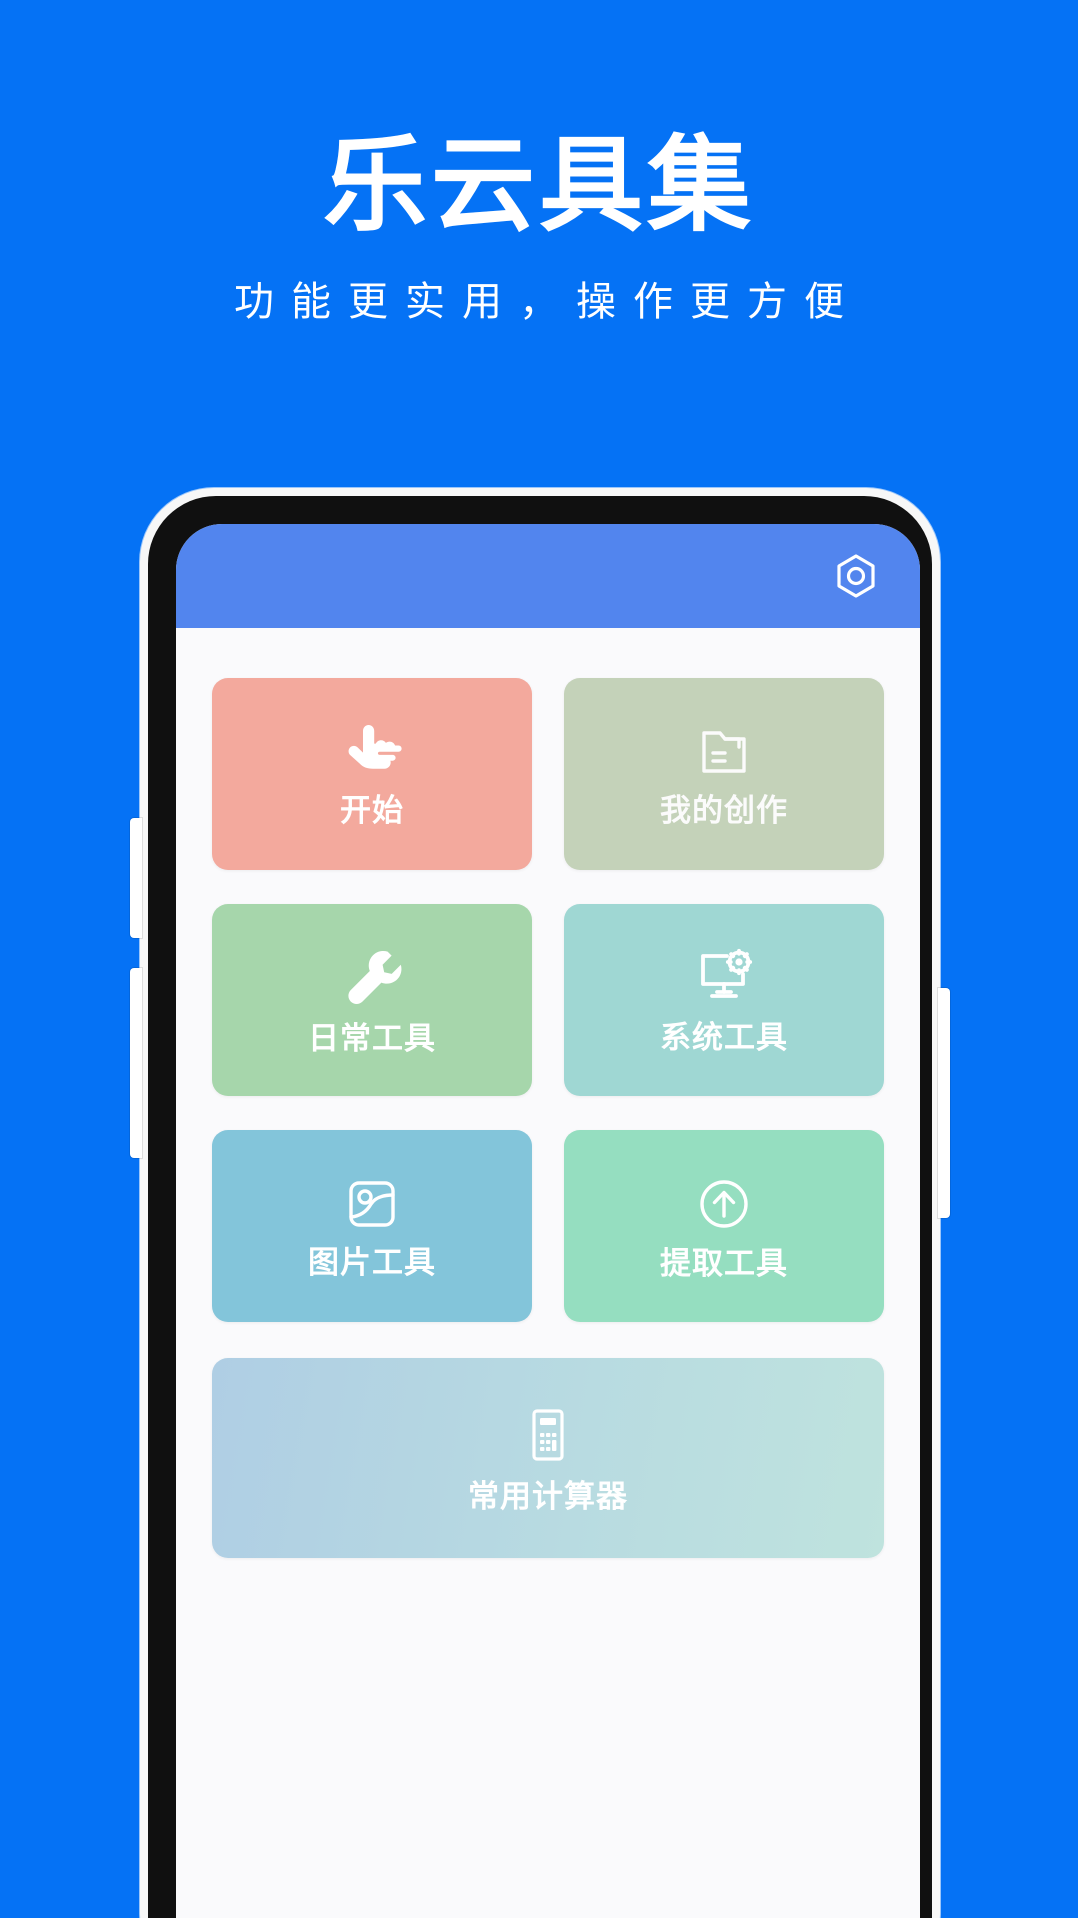 This screenshot has width=1078, height=1918. I want to click on page-subtitle: 功能更实用，操作更方便, so click(547, 302).